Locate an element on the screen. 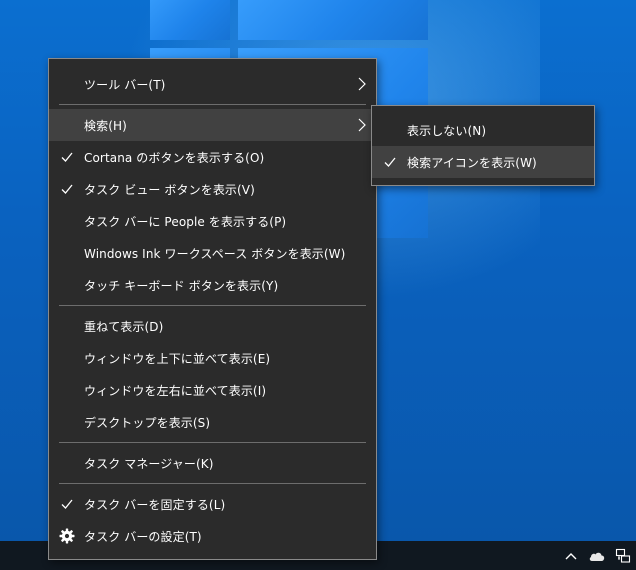 The width and height of the screenshot is (636, 570). menu-item-label: タッチ キーボード ボタンを表示(Y) is located at coordinates (181, 285).